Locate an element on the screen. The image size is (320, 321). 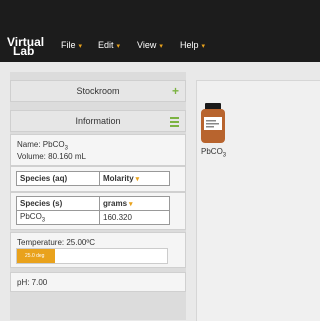
menu-icon is located at coordinates (174, 123).